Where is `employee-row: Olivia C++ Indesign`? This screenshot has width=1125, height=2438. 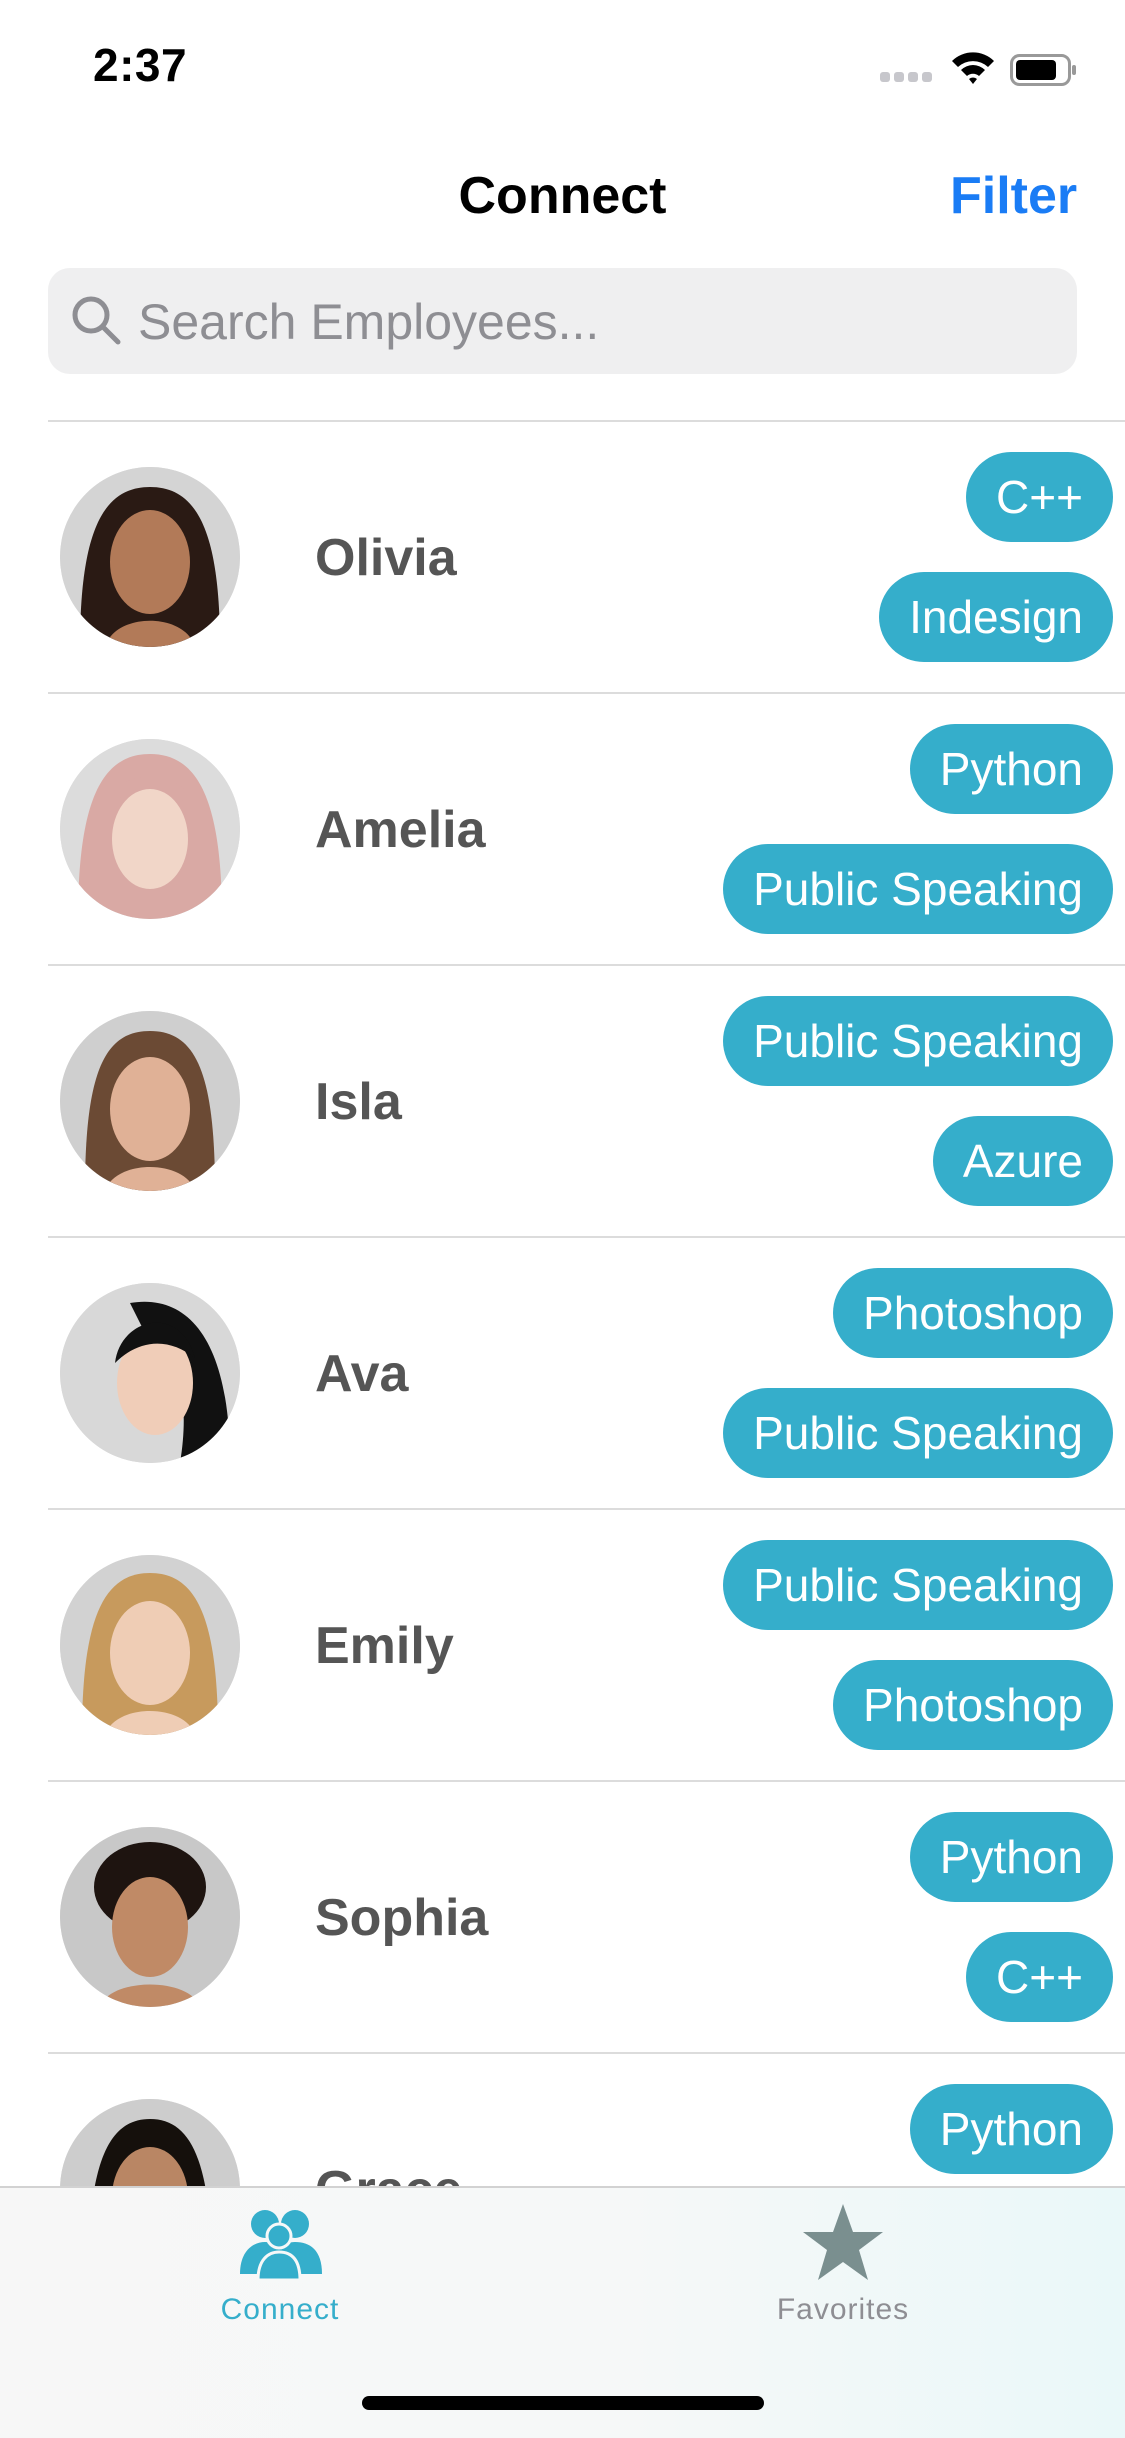 employee-row: Olivia C++ Indesign is located at coordinates (586, 556).